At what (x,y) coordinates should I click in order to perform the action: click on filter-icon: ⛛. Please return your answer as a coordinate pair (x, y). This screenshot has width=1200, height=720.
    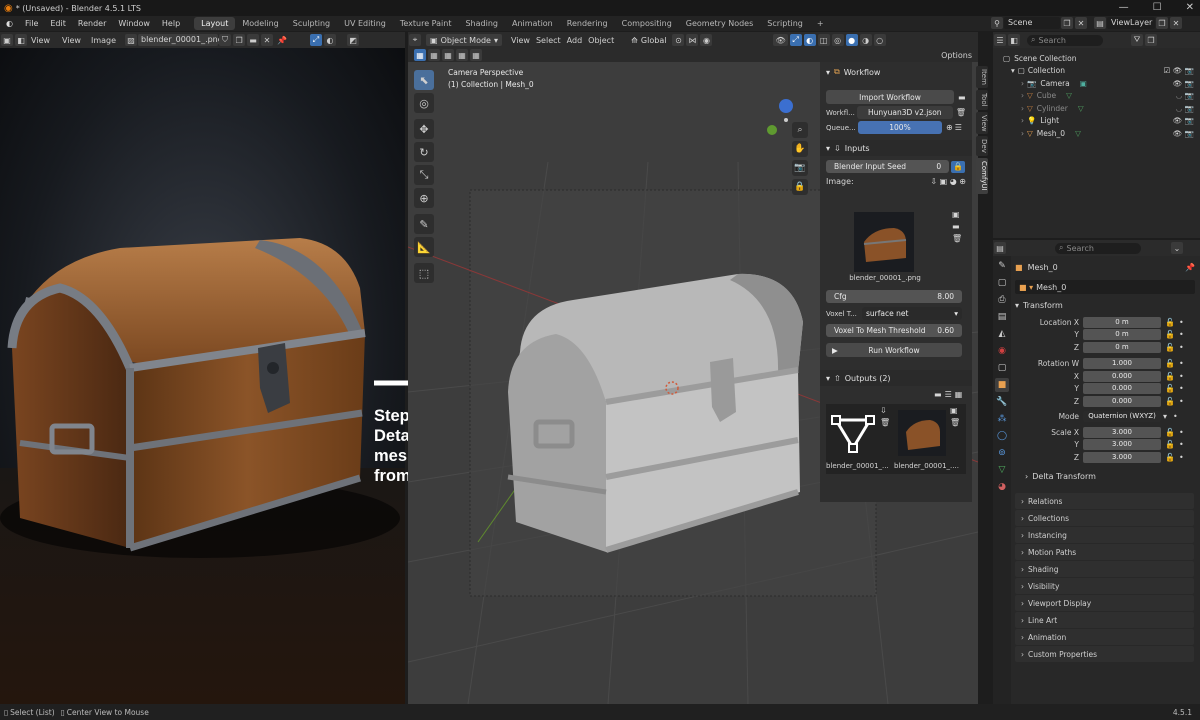
    Looking at the image, I should click on (1137, 40).